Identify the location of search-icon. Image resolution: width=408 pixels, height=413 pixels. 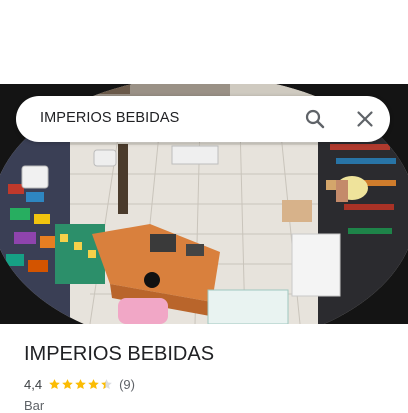
(315, 119).